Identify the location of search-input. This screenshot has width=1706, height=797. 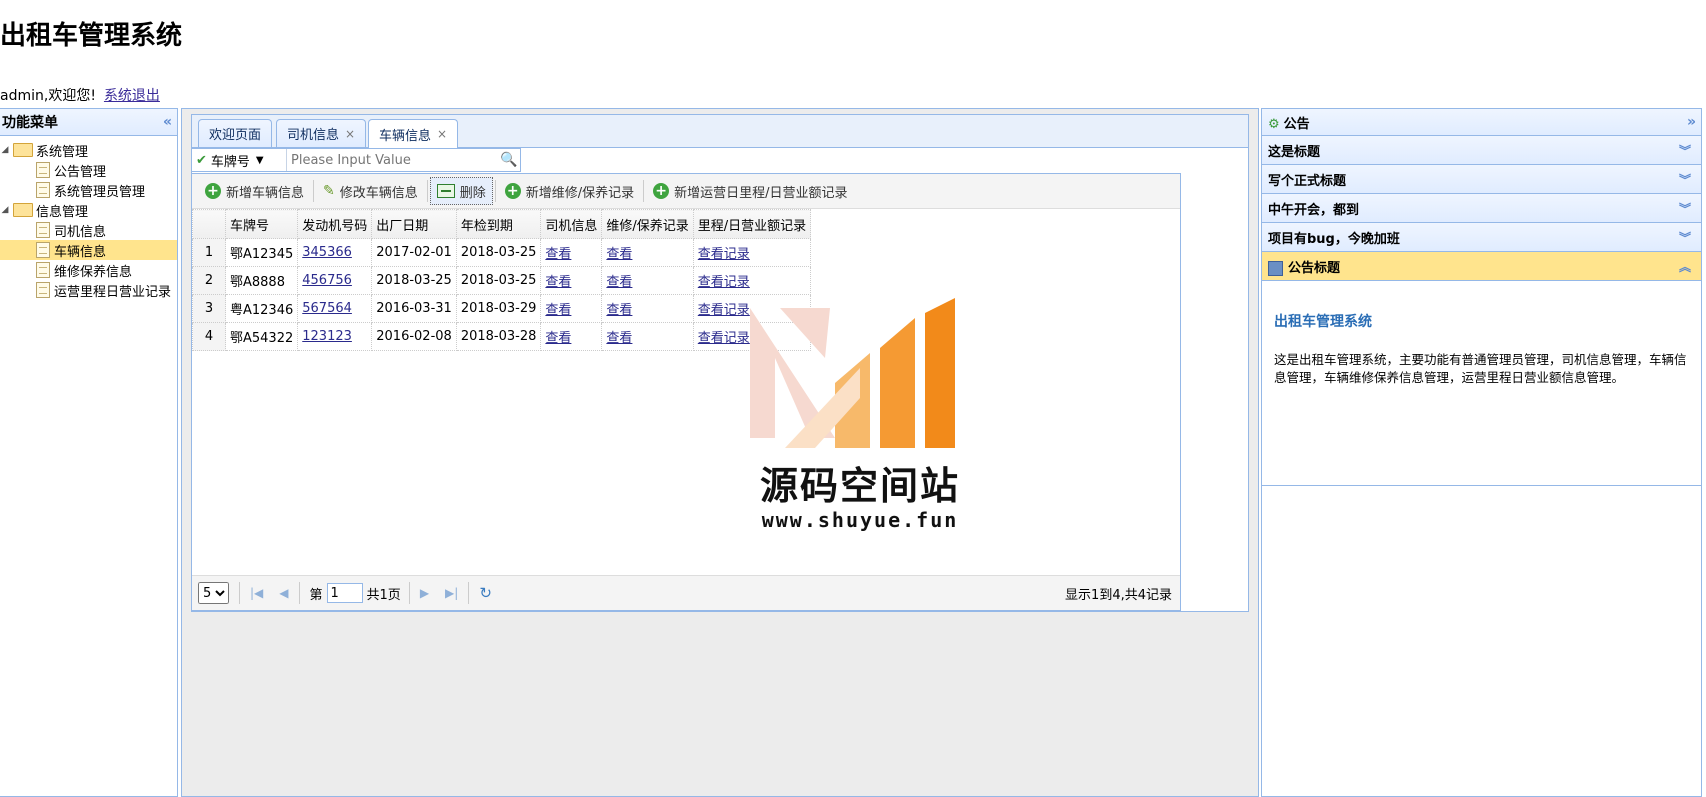
(393, 160).